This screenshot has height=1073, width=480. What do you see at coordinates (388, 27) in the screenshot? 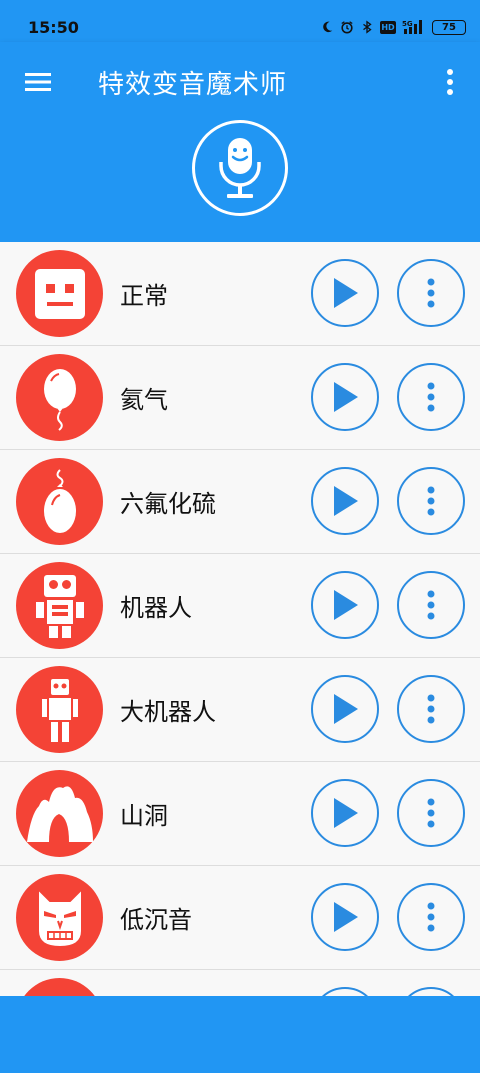
I see `hd-icon: HD` at bounding box center [388, 27].